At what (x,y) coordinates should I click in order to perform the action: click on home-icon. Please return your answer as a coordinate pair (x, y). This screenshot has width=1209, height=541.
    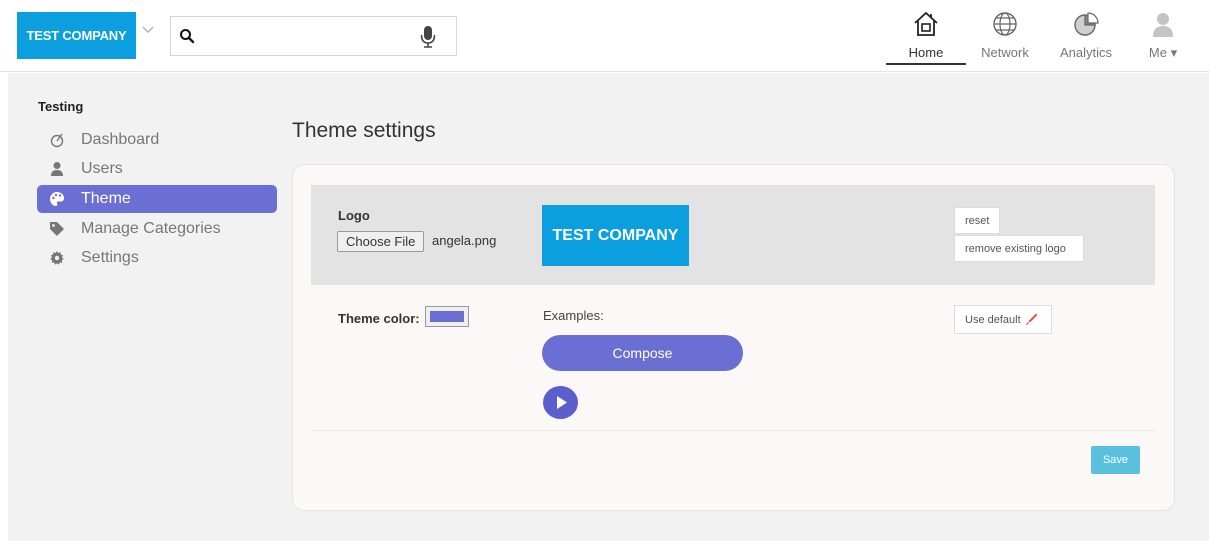
    Looking at the image, I should click on (926, 23).